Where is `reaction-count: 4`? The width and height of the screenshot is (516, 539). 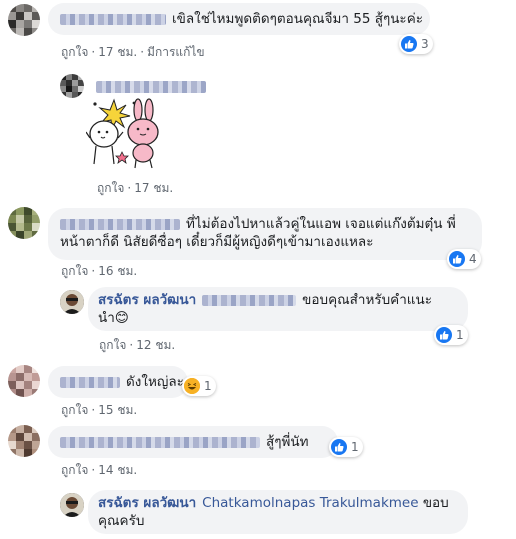
reaction-count: 4 is located at coordinates (473, 259).